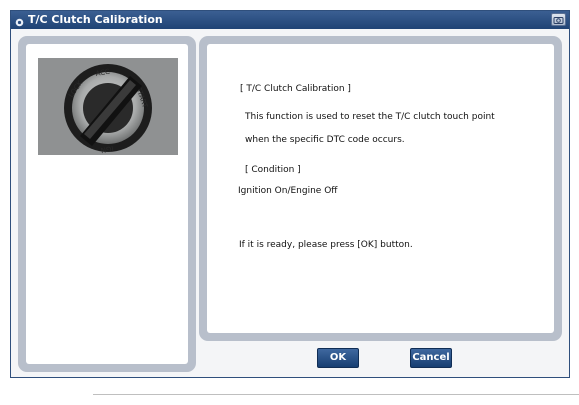 This screenshot has height=405, width=579. Describe the element at coordinates (431, 358) in the screenshot. I see `cancel-button: Cancel` at that location.